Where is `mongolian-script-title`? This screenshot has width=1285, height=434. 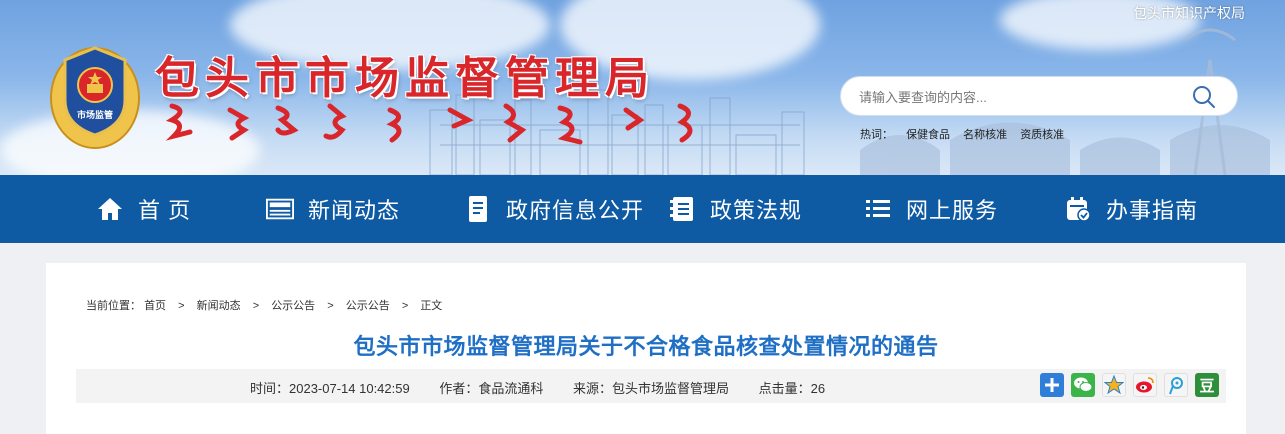
mongolian-script-title is located at coordinates (429, 124).